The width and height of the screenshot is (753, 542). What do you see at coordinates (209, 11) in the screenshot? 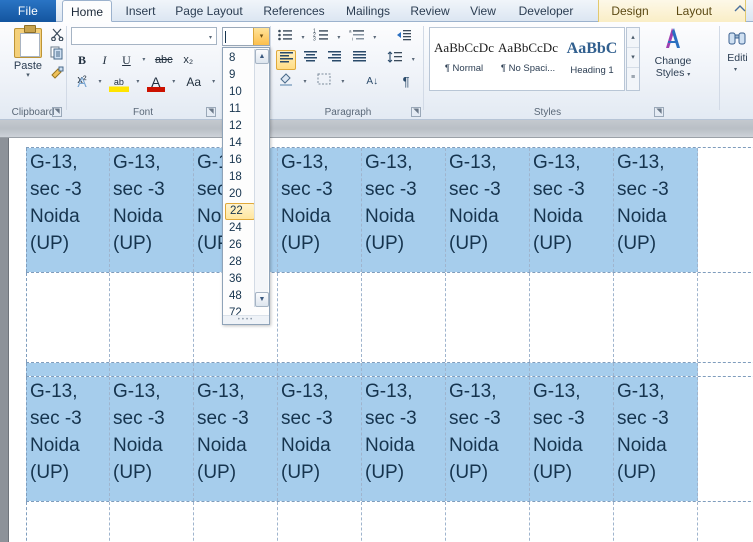
I see `tab-page-layout: Page Layout` at bounding box center [209, 11].